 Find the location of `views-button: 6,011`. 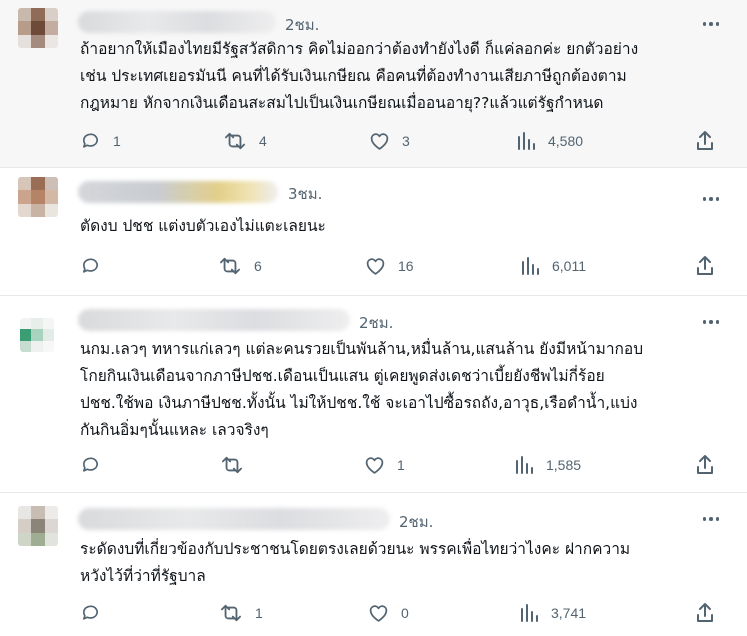

views-button: 6,011 is located at coordinates (553, 266).